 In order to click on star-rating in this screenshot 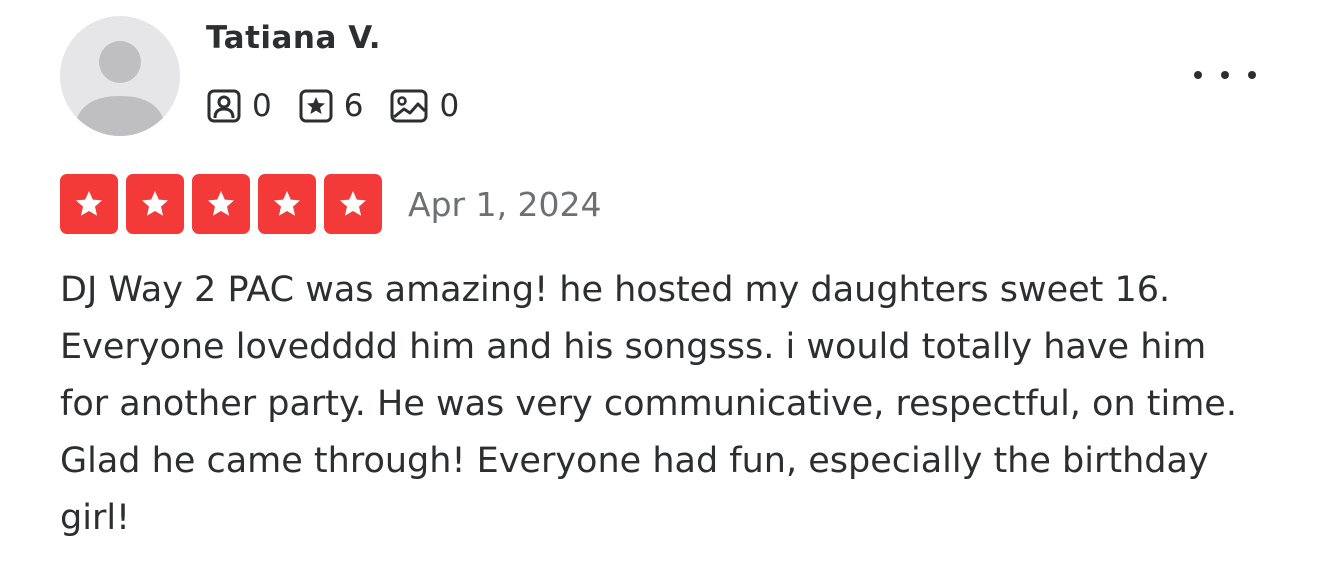, I will do `click(225, 204)`.